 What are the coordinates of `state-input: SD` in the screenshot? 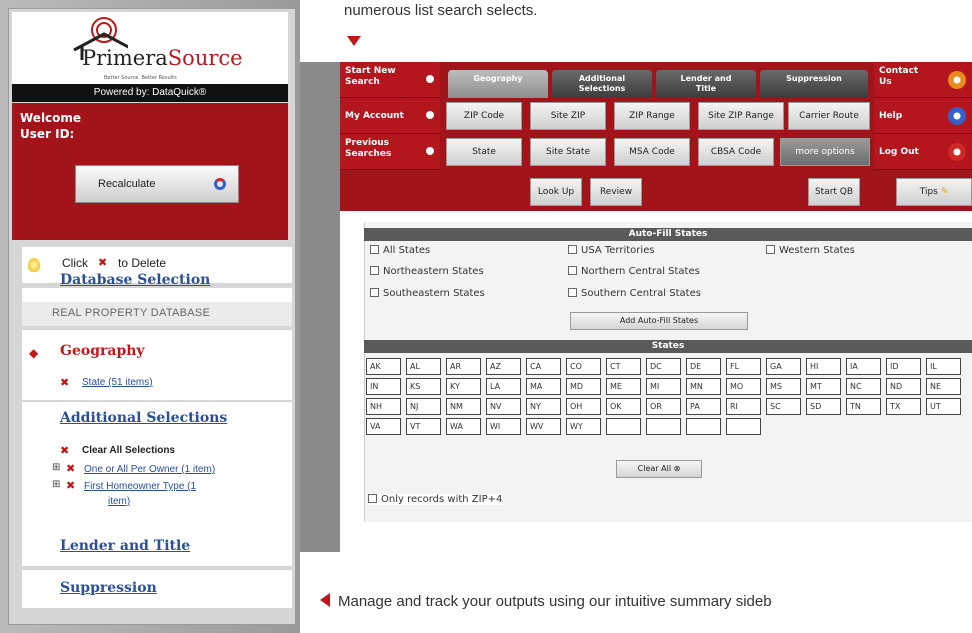 It's located at (823, 406).